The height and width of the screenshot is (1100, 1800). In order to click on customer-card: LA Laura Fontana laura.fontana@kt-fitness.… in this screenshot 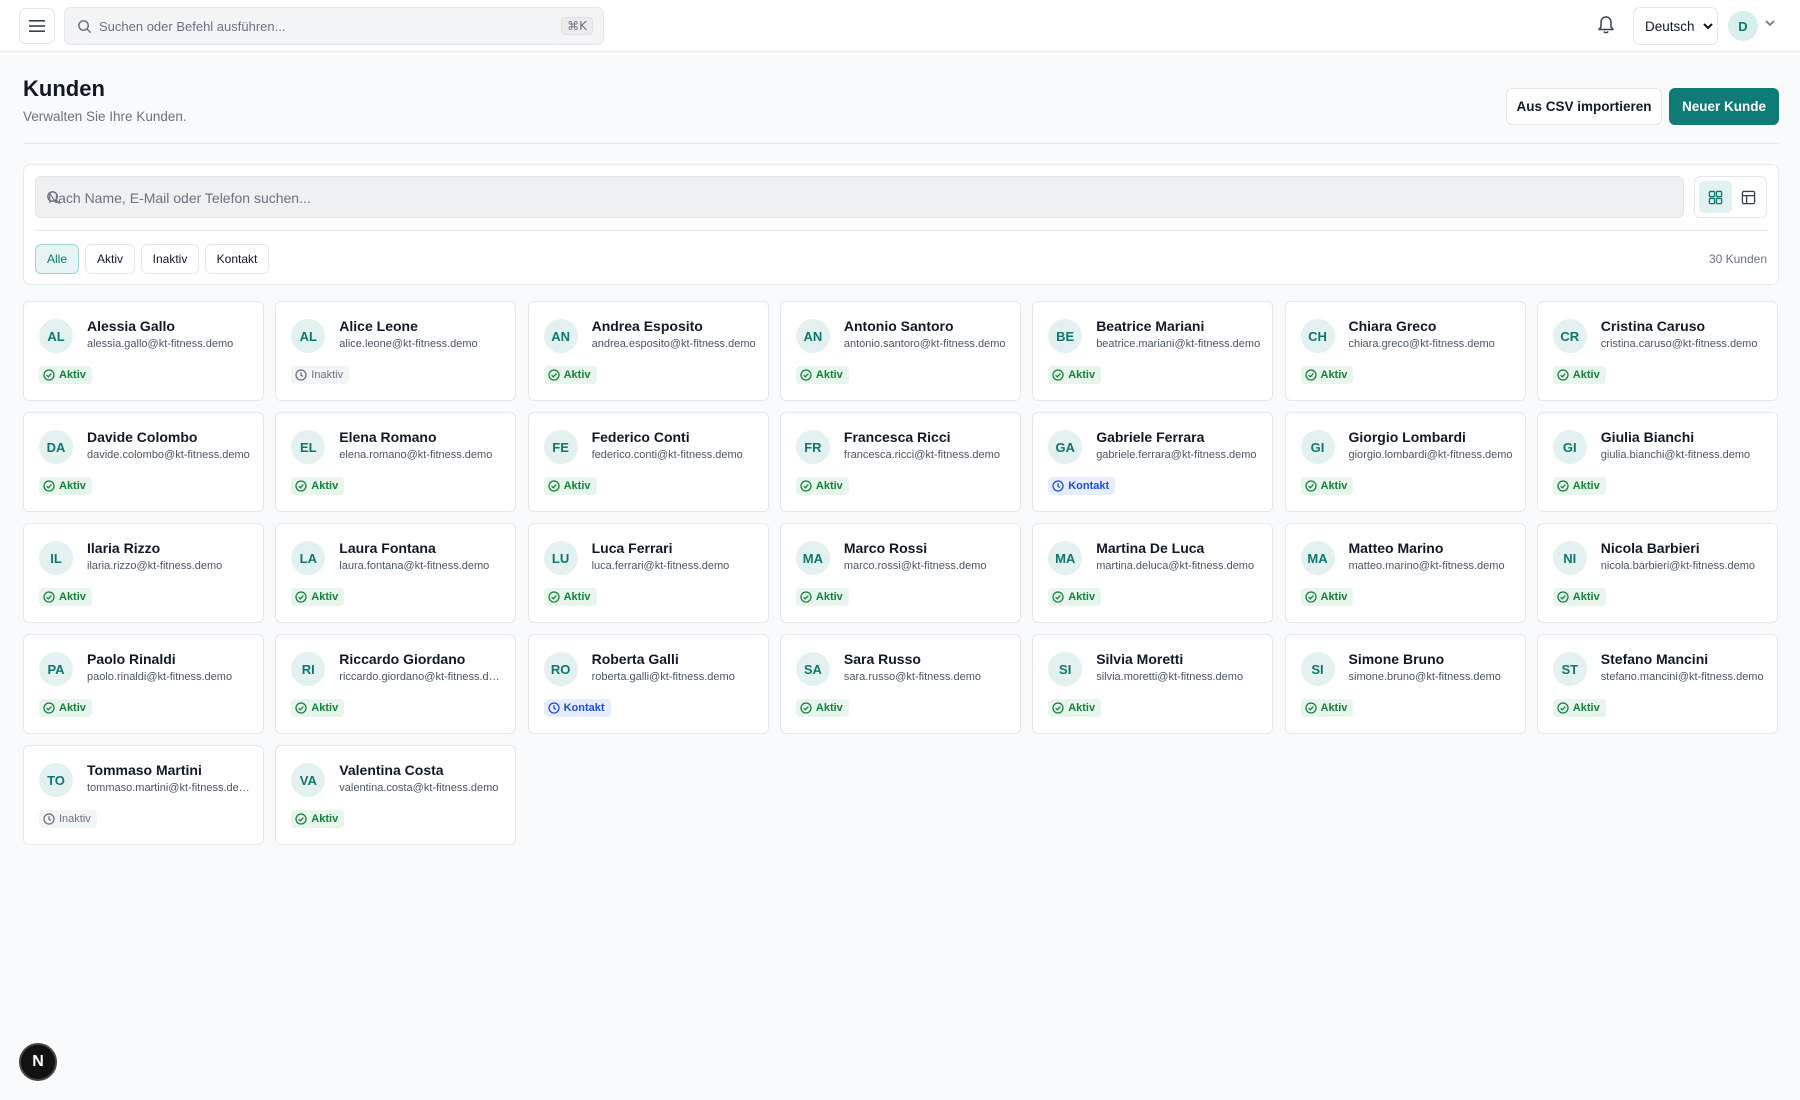, I will do `click(396, 573)`.